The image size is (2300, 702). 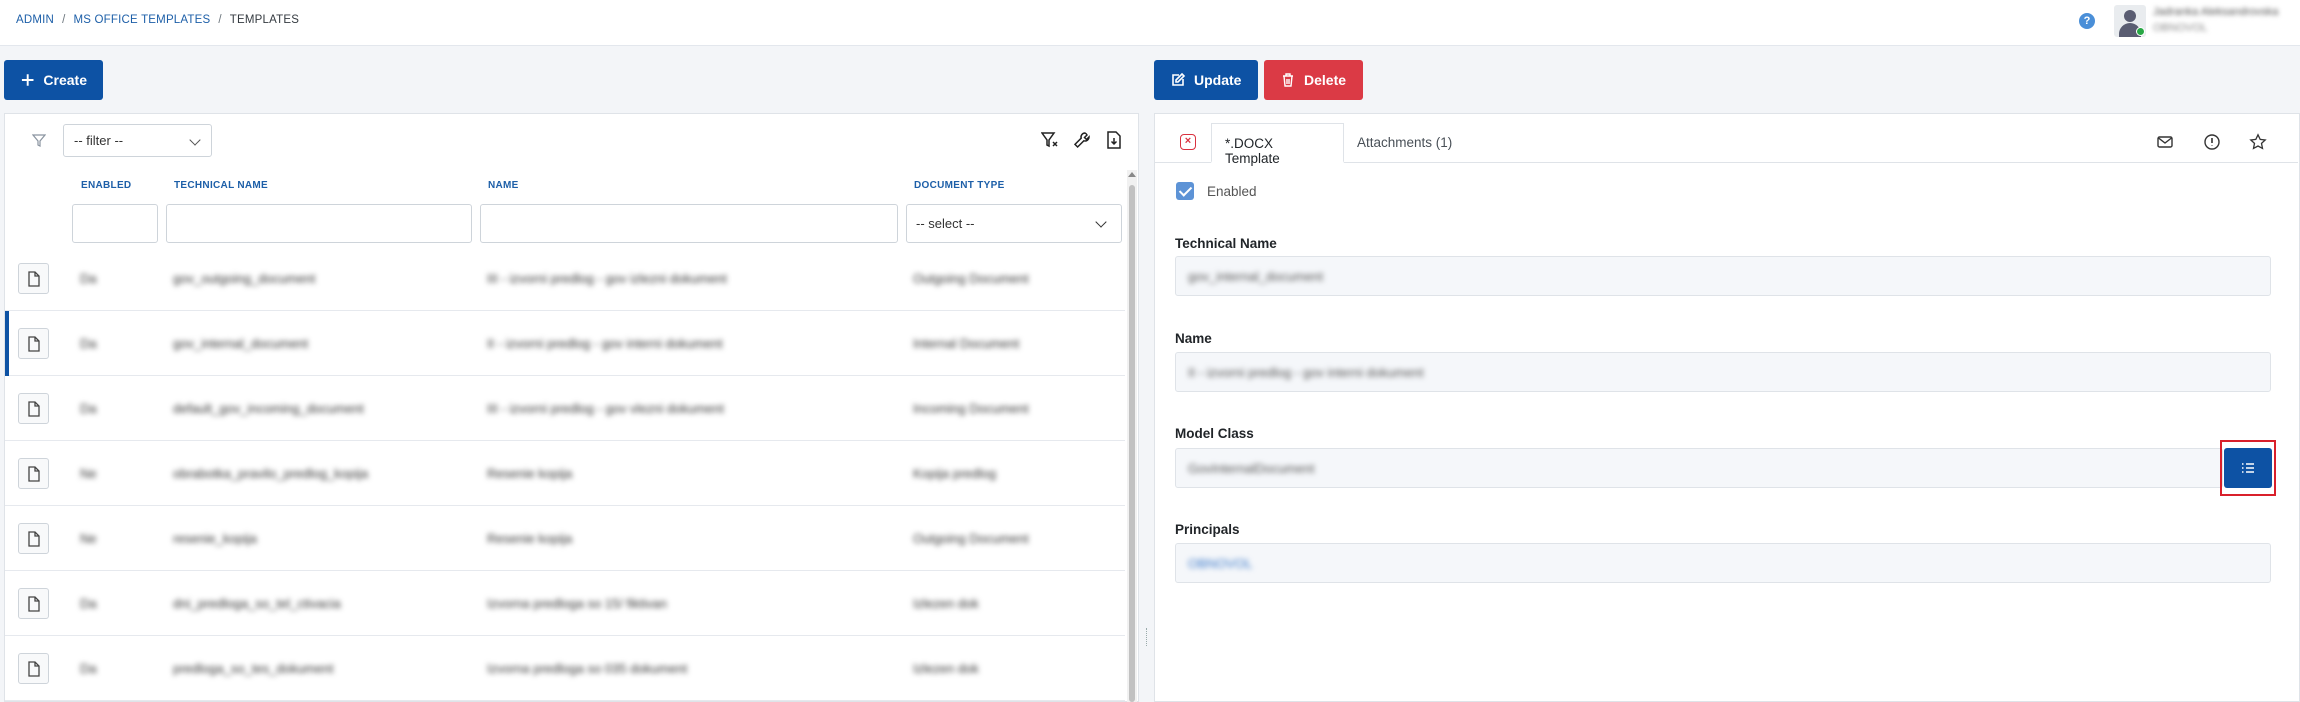 I want to click on document-type-filter-select: -- select --, so click(x=1014, y=223).